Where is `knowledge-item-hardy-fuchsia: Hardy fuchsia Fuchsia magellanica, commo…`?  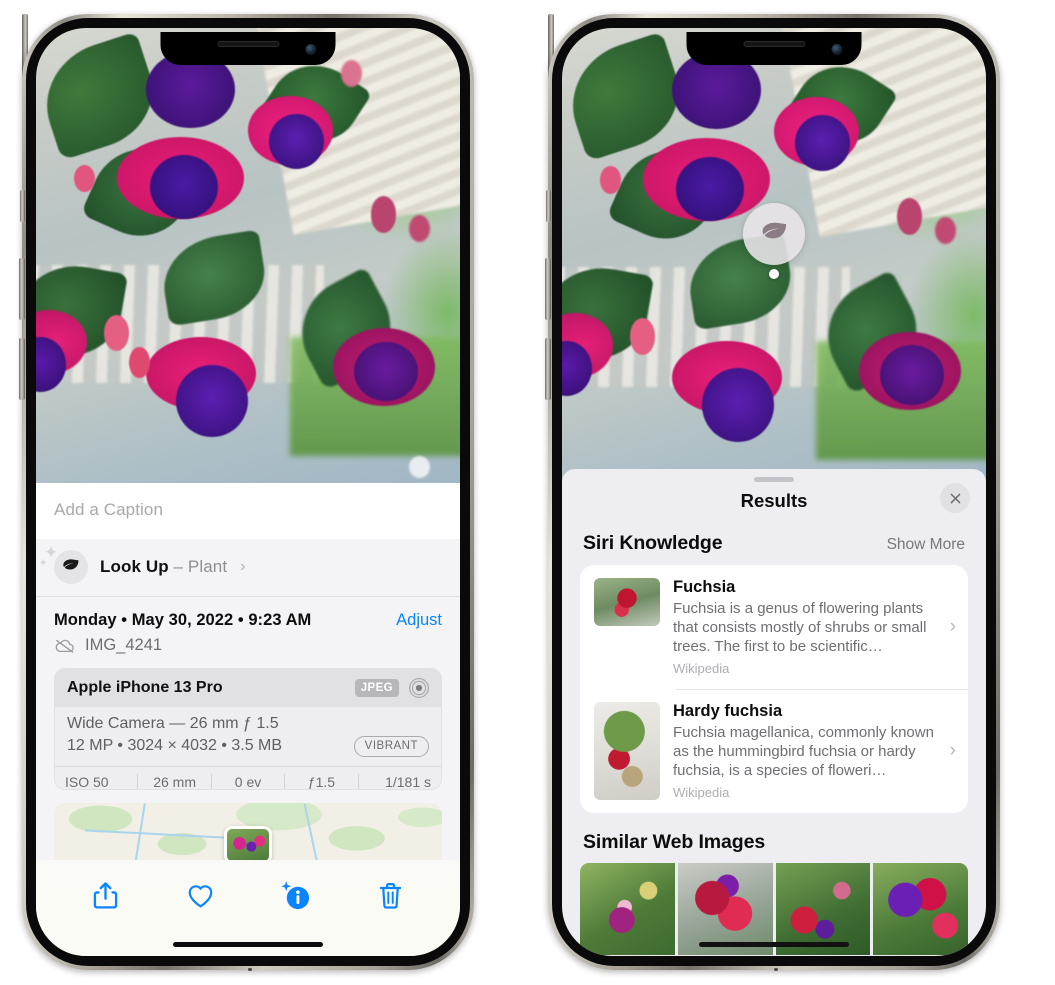 knowledge-item-hardy-fuchsia: Hardy fuchsia Fuchsia magellanica, commo… is located at coordinates (774, 751).